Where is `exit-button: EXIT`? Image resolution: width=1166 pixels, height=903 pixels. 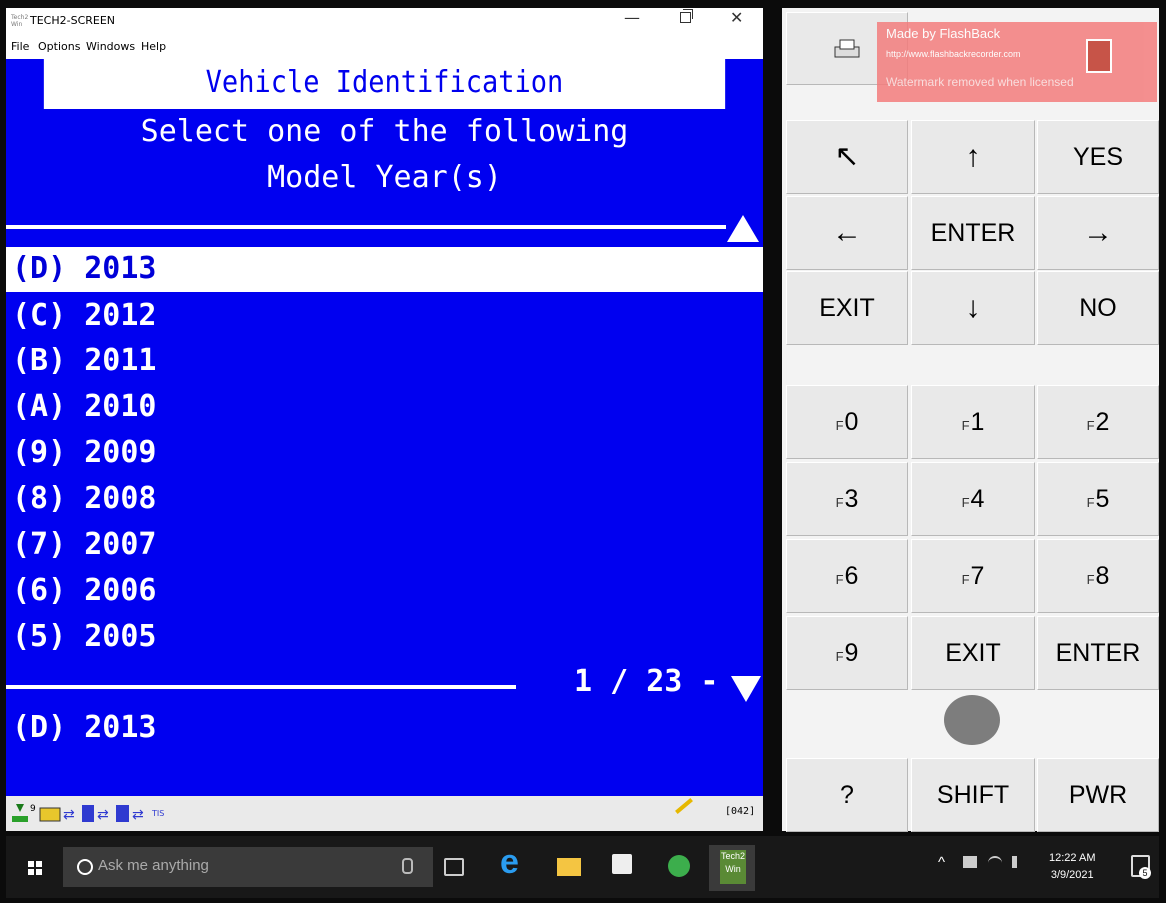
exit-button: EXIT is located at coordinates (847, 308).